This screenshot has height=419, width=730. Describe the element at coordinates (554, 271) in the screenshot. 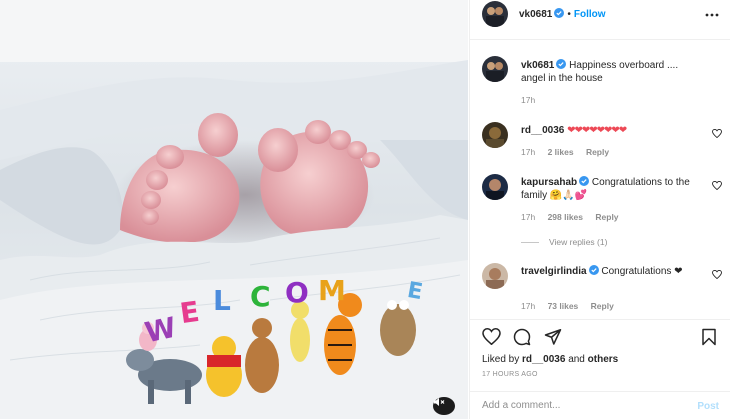

I see `comment-username: travelgirlindia` at that location.